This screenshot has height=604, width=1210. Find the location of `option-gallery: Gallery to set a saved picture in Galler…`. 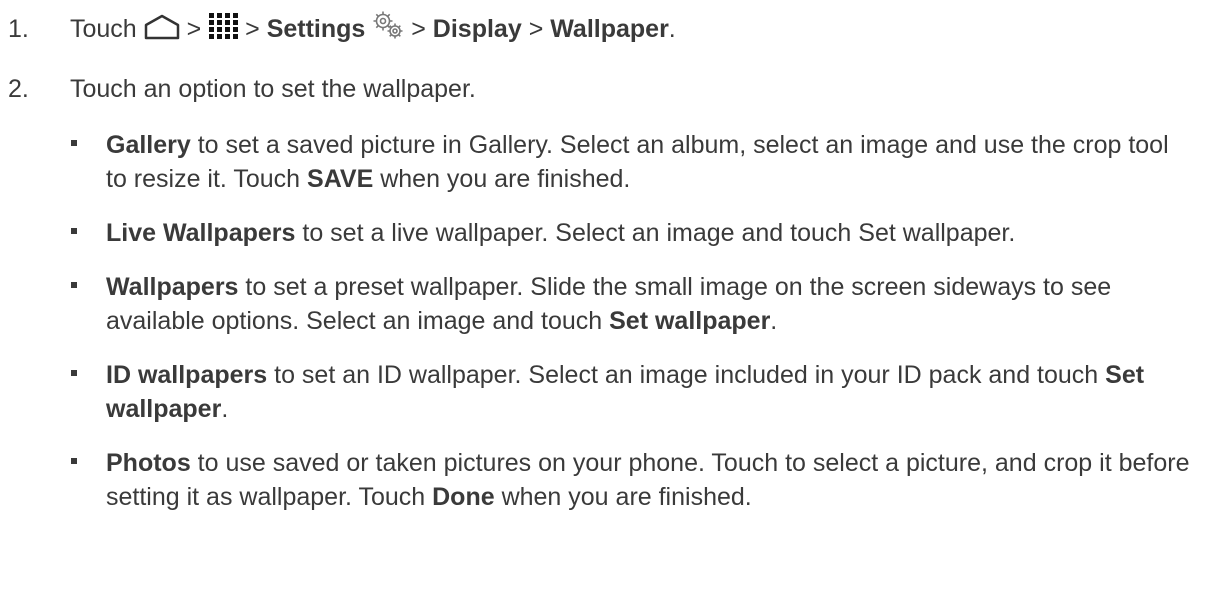

option-gallery: Gallery to set a saved picture in Galler… is located at coordinates (633, 162).